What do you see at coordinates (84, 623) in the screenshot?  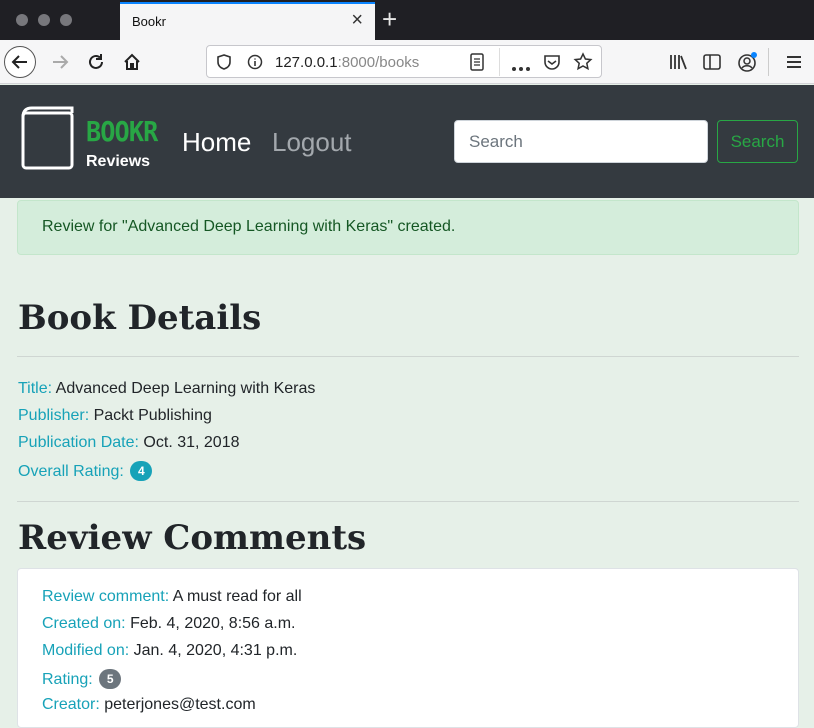 I see `review-created-label: Created on:` at bounding box center [84, 623].